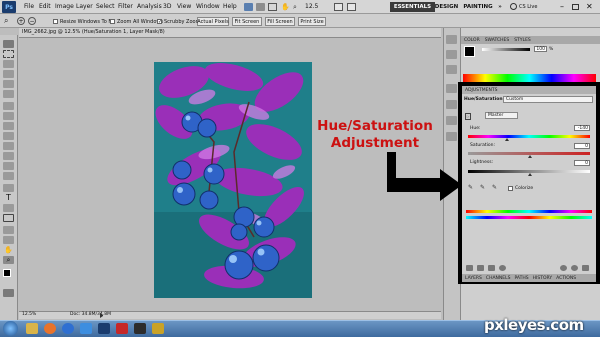  Describe the element at coordinates (184, 7) in the screenshot. I see `menu-view: View` at that location.